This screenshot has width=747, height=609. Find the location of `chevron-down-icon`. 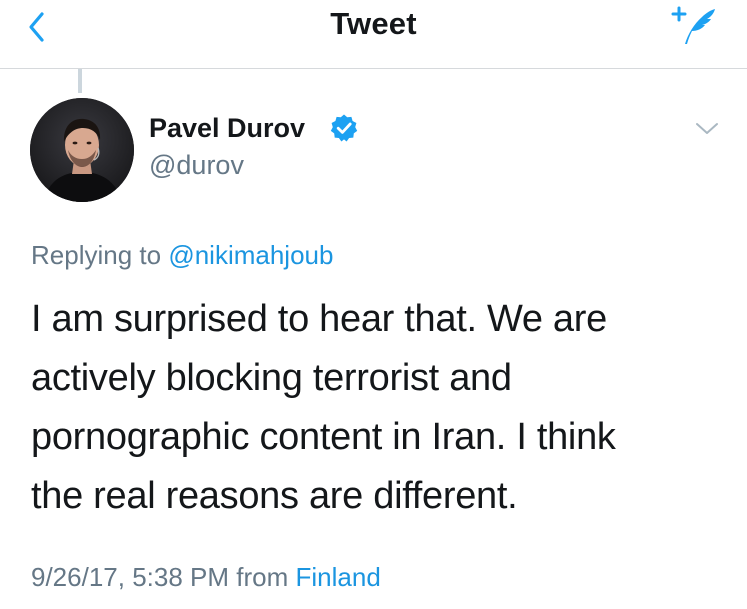

chevron-down-icon is located at coordinates (707, 128).